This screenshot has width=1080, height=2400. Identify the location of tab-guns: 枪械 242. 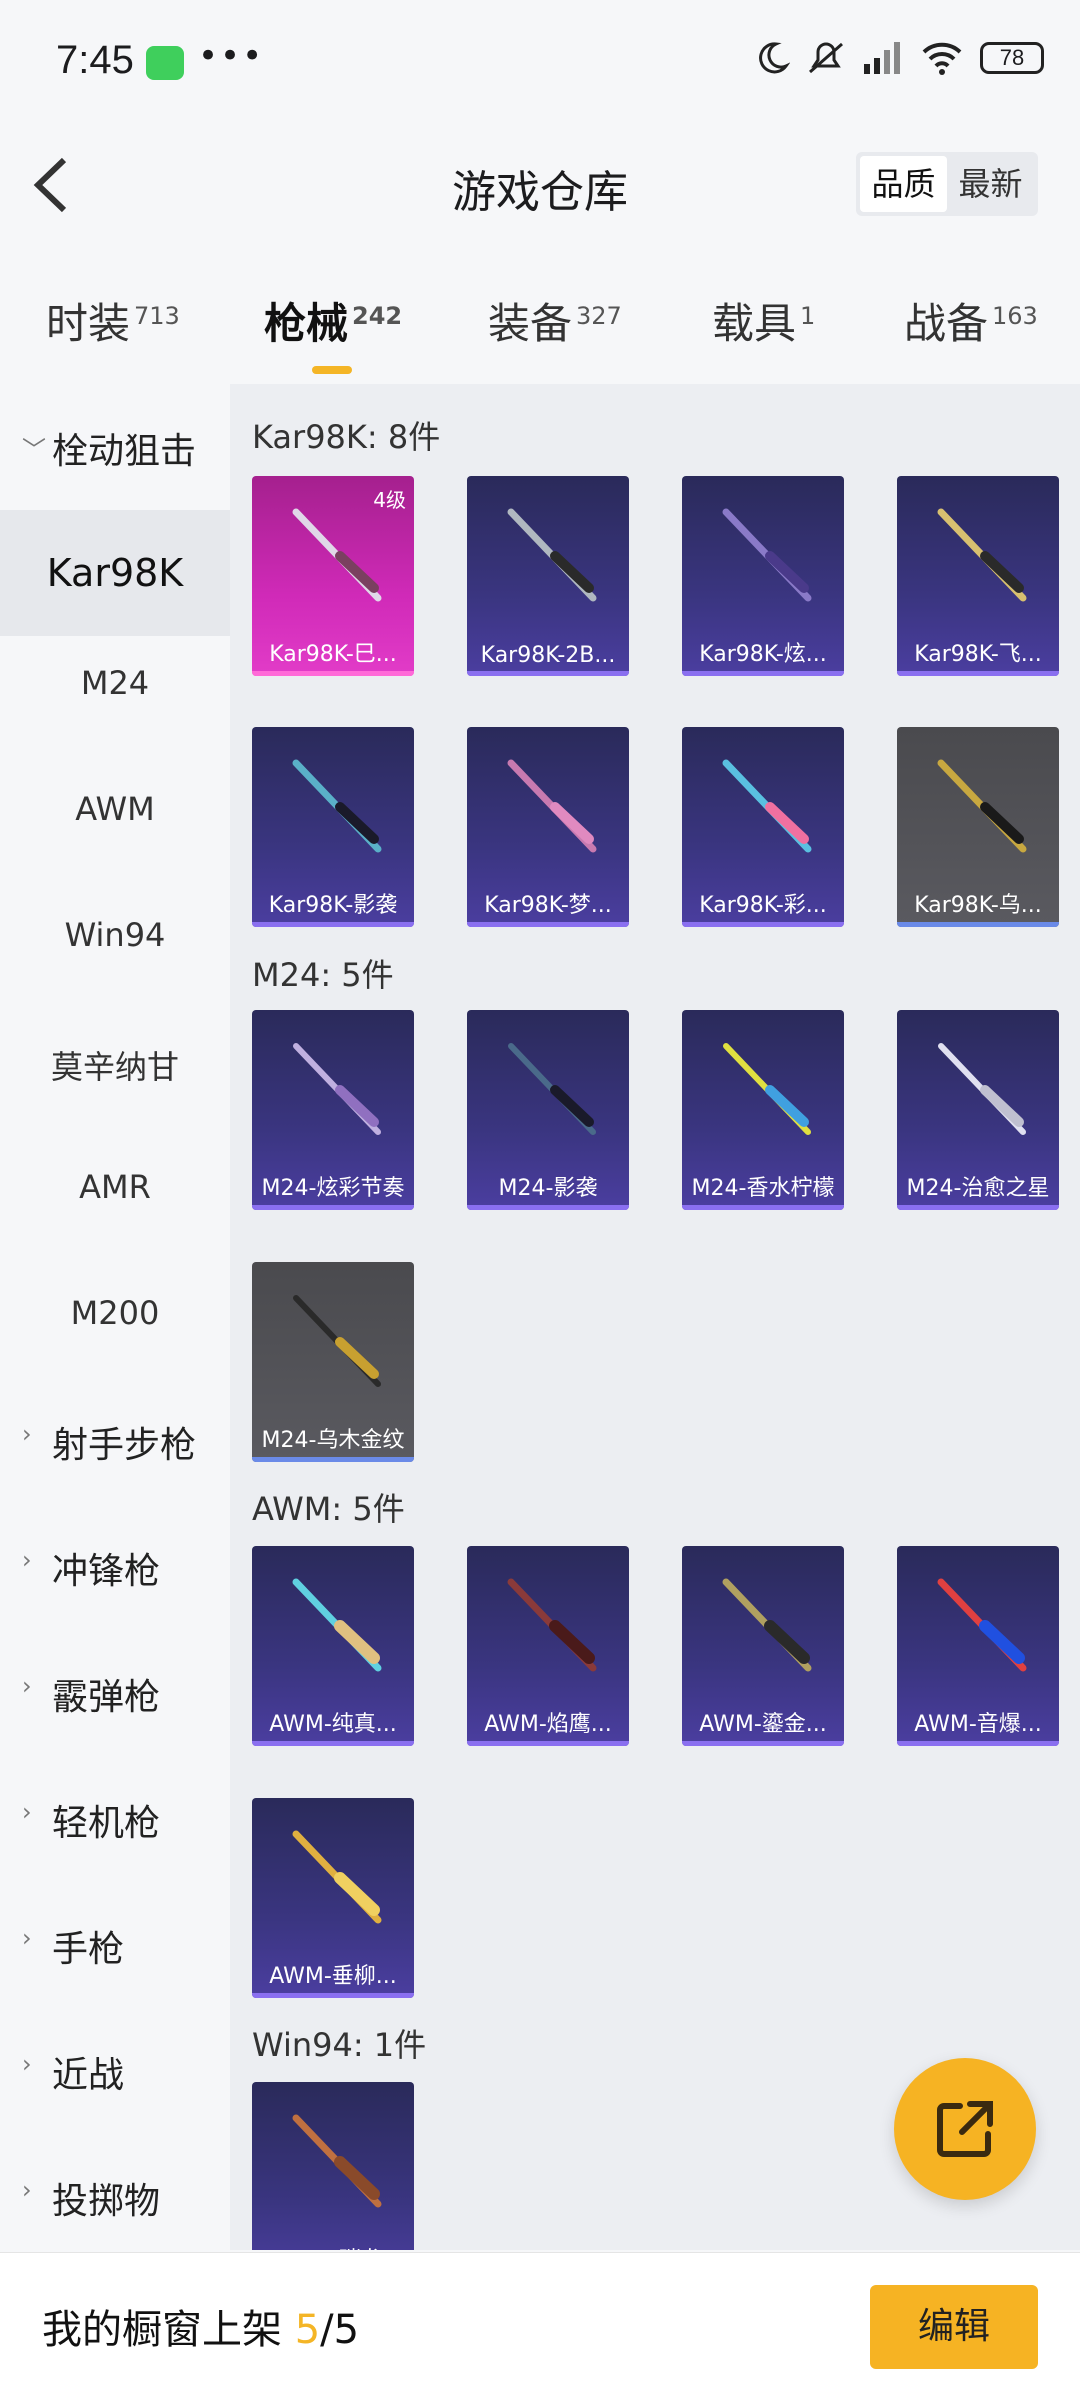
(333, 332).